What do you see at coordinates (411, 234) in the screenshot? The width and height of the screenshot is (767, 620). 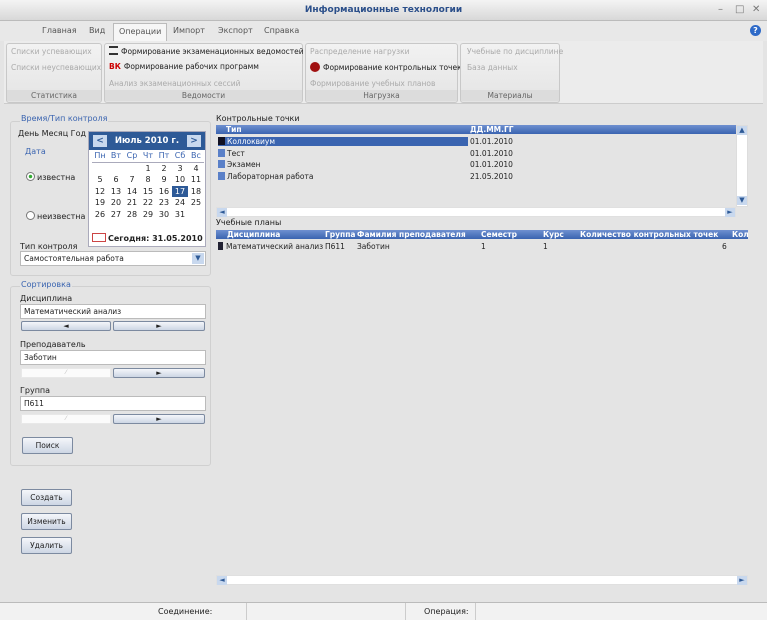 I see `column-teacher: Фамилия преподавателя` at bounding box center [411, 234].